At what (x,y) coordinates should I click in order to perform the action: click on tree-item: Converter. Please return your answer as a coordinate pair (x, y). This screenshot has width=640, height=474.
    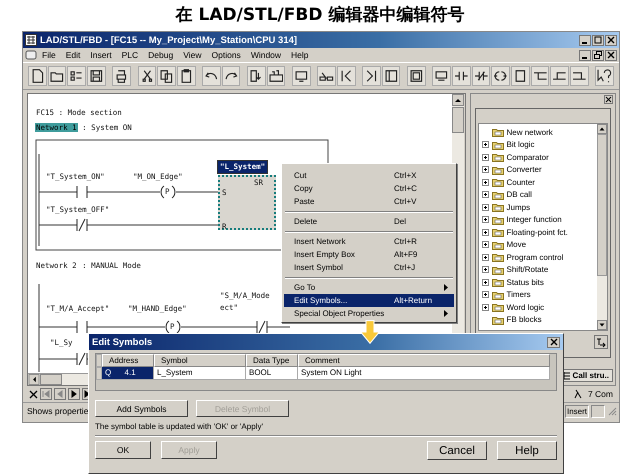
    Looking at the image, I should click on (537, 170).